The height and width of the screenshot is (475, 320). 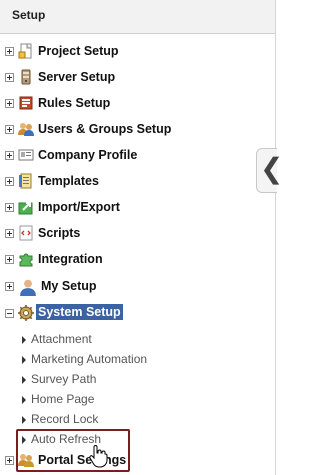 I want to click on collapse-panel-button: ❮, so click(x=269, y=170).